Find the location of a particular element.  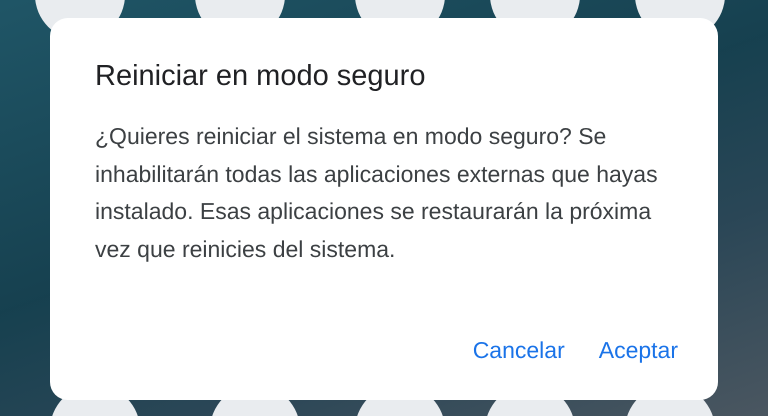

dialog-button: Cancelar is located at coordinates (518, 350).